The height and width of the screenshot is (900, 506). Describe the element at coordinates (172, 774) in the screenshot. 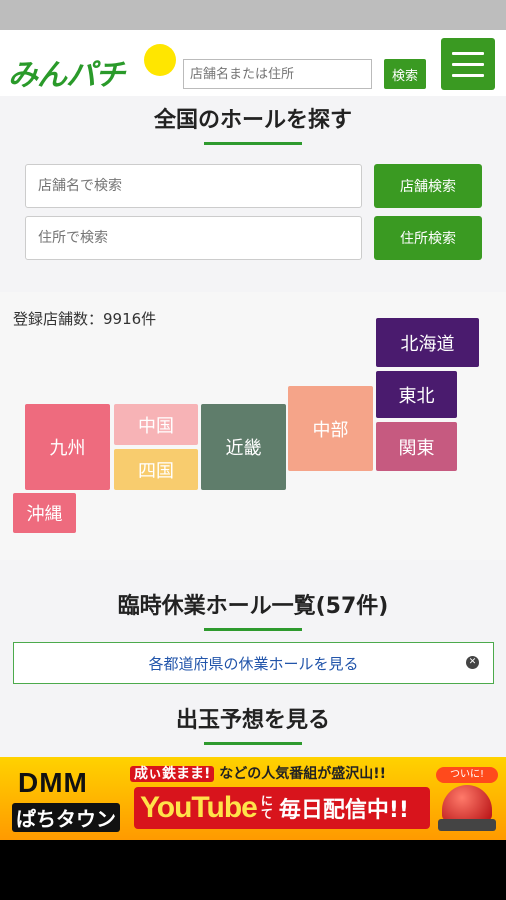

I see `banner-highlight: 成ぃ鉄まま!` at that location.